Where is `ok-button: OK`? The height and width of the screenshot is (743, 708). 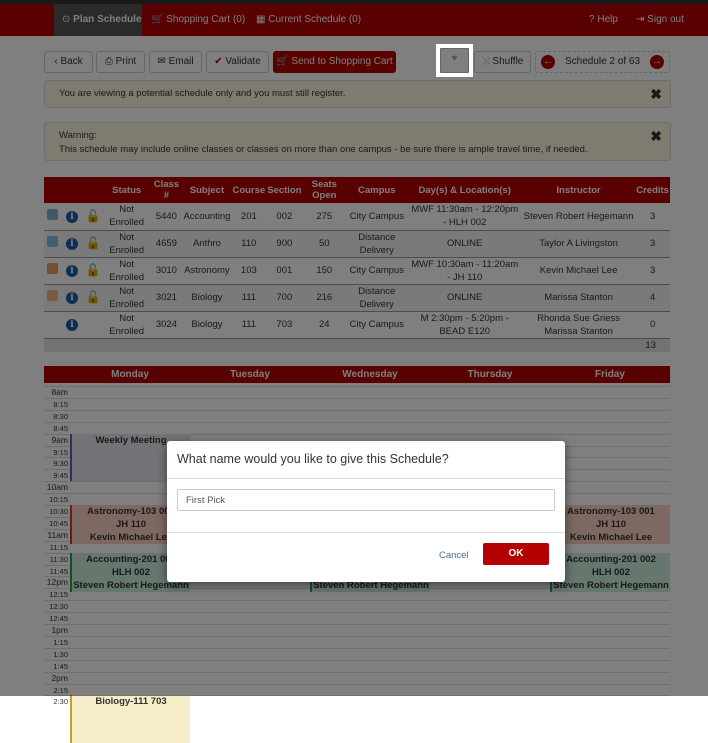 ok-button: OK is located at coordinates (516, 554).